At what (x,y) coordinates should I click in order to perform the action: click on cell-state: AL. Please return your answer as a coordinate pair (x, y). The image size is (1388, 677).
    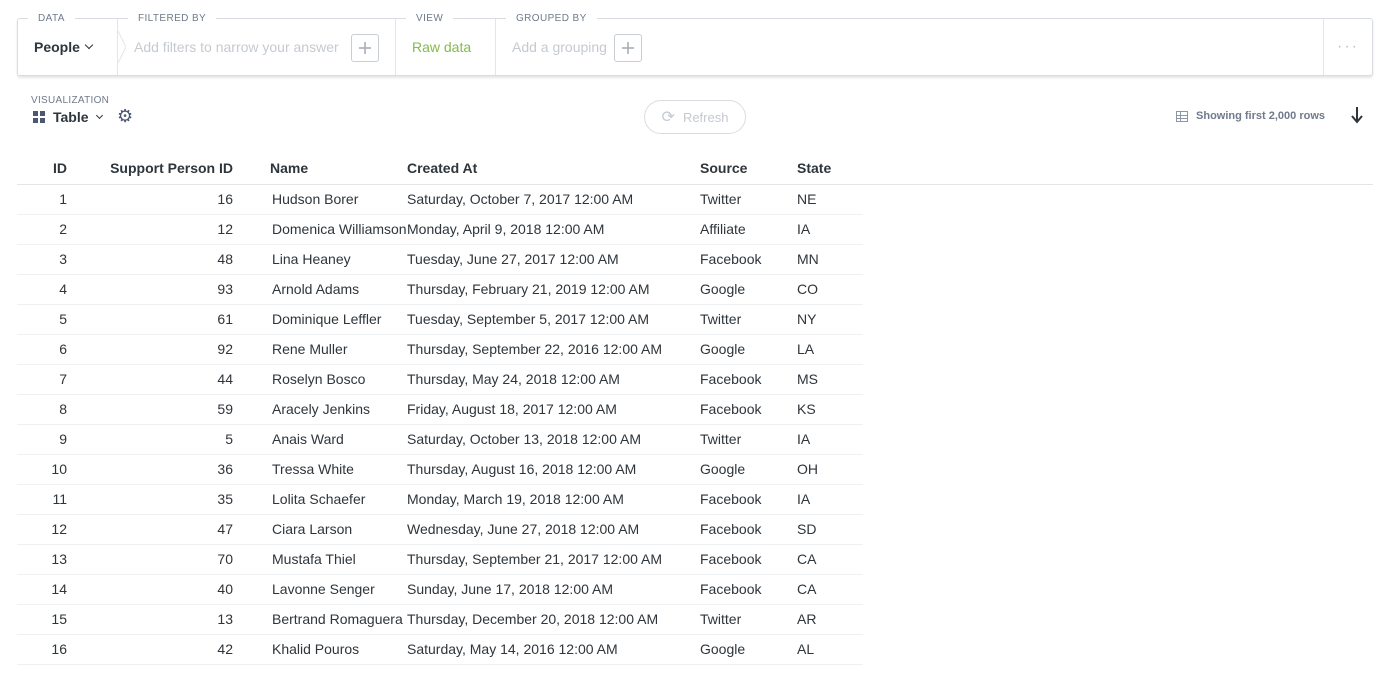
    Looking at the image, I should click on (830, 649).